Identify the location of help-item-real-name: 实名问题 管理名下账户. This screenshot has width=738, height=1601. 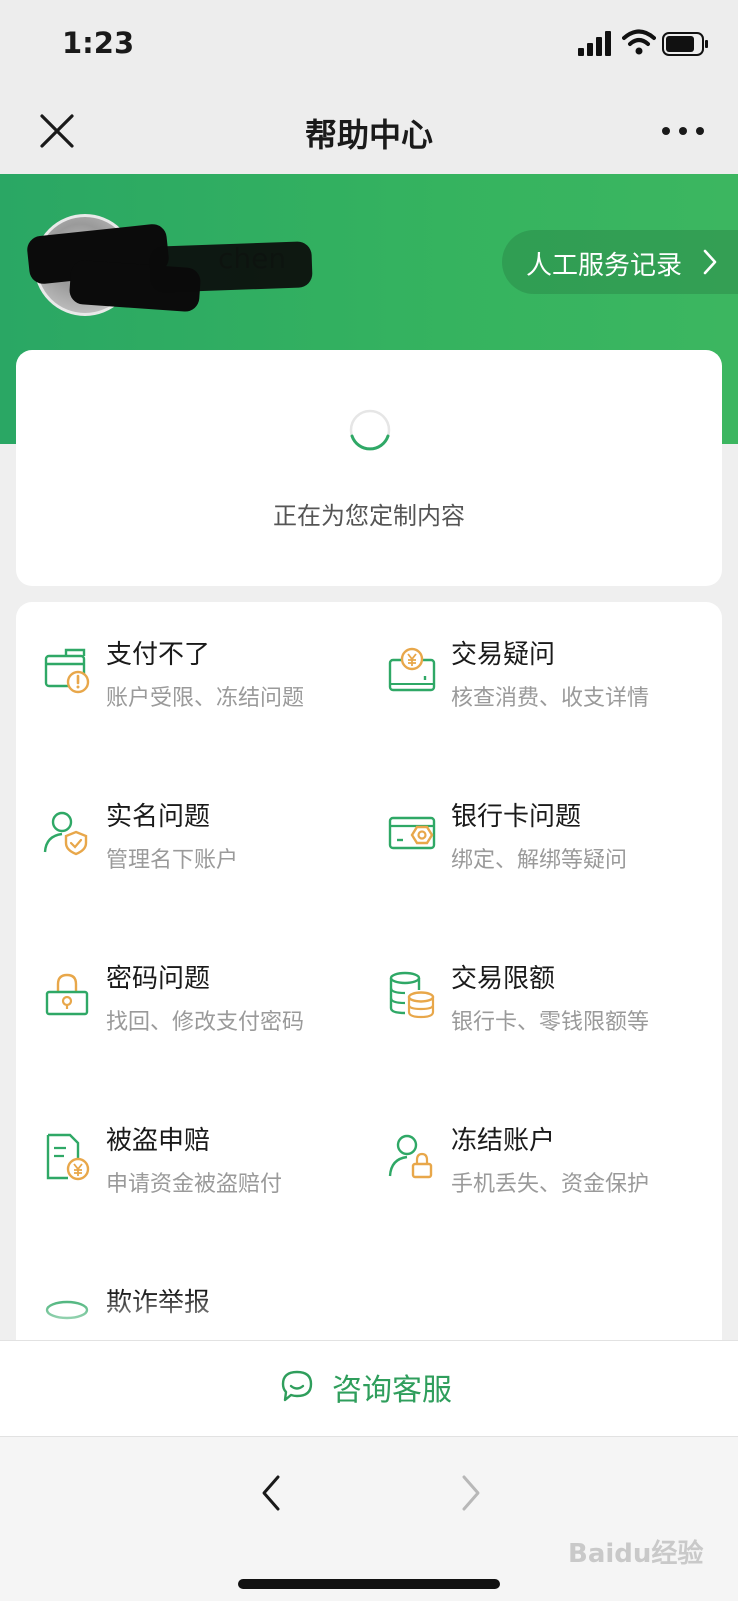
(186, 824).